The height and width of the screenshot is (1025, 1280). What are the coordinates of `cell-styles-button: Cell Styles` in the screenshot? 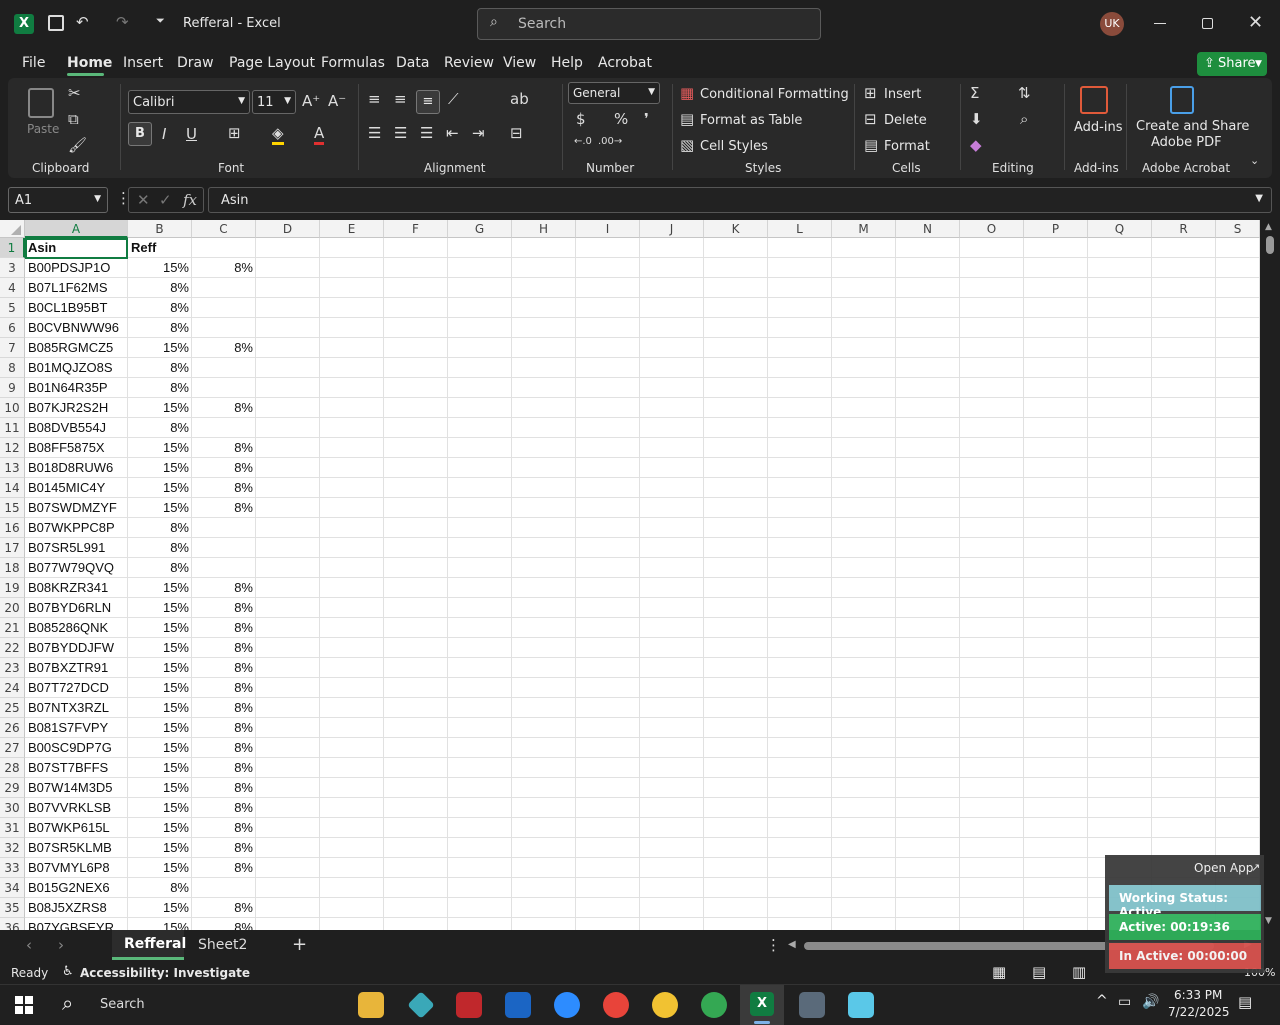 It's located at (734, 146).